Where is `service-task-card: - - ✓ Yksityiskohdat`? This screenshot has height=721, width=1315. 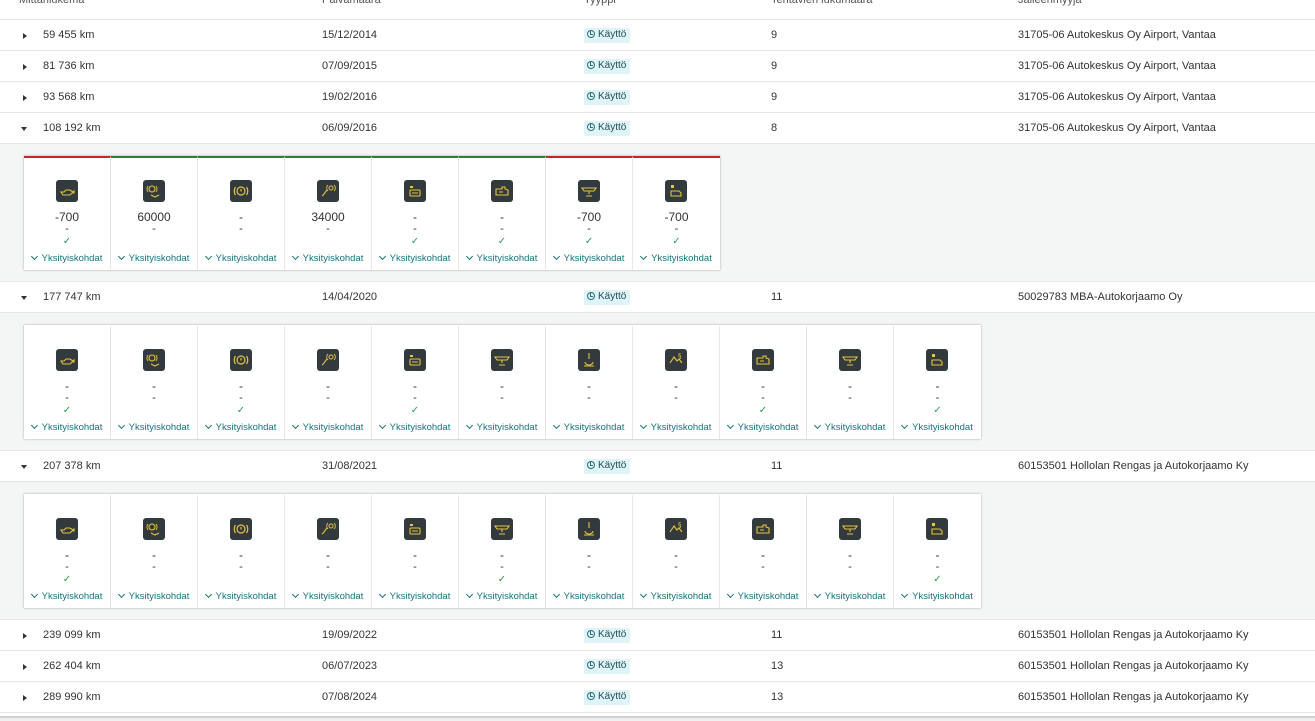 service-task-card: - - ✓ Yksityiskohdat is located at coordinates (241, 382).